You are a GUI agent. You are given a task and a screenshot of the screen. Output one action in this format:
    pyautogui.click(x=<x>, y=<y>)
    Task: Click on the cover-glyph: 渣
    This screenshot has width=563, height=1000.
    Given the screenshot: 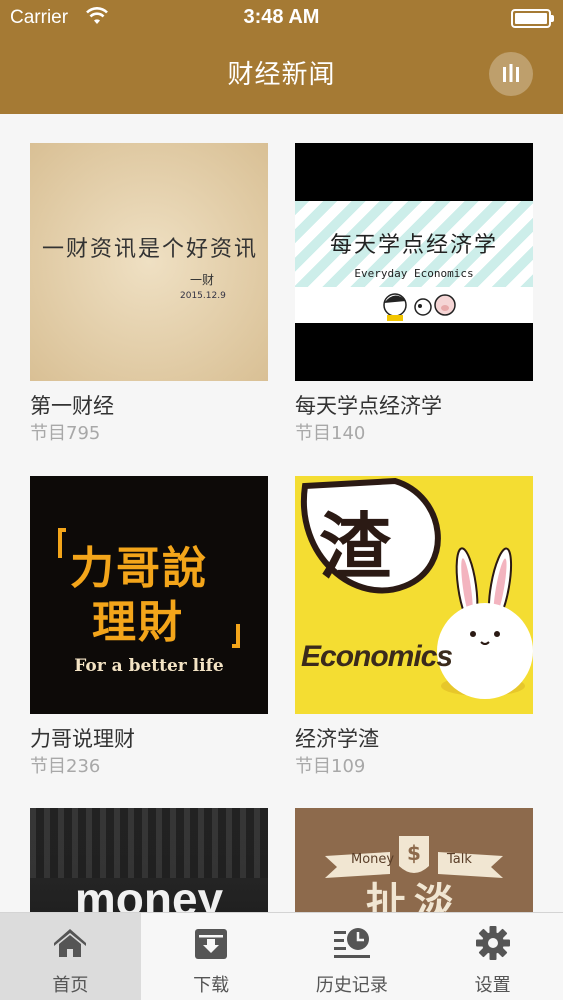 What is the action you would take?
    pyautogui.click(x=355, y=547)
    